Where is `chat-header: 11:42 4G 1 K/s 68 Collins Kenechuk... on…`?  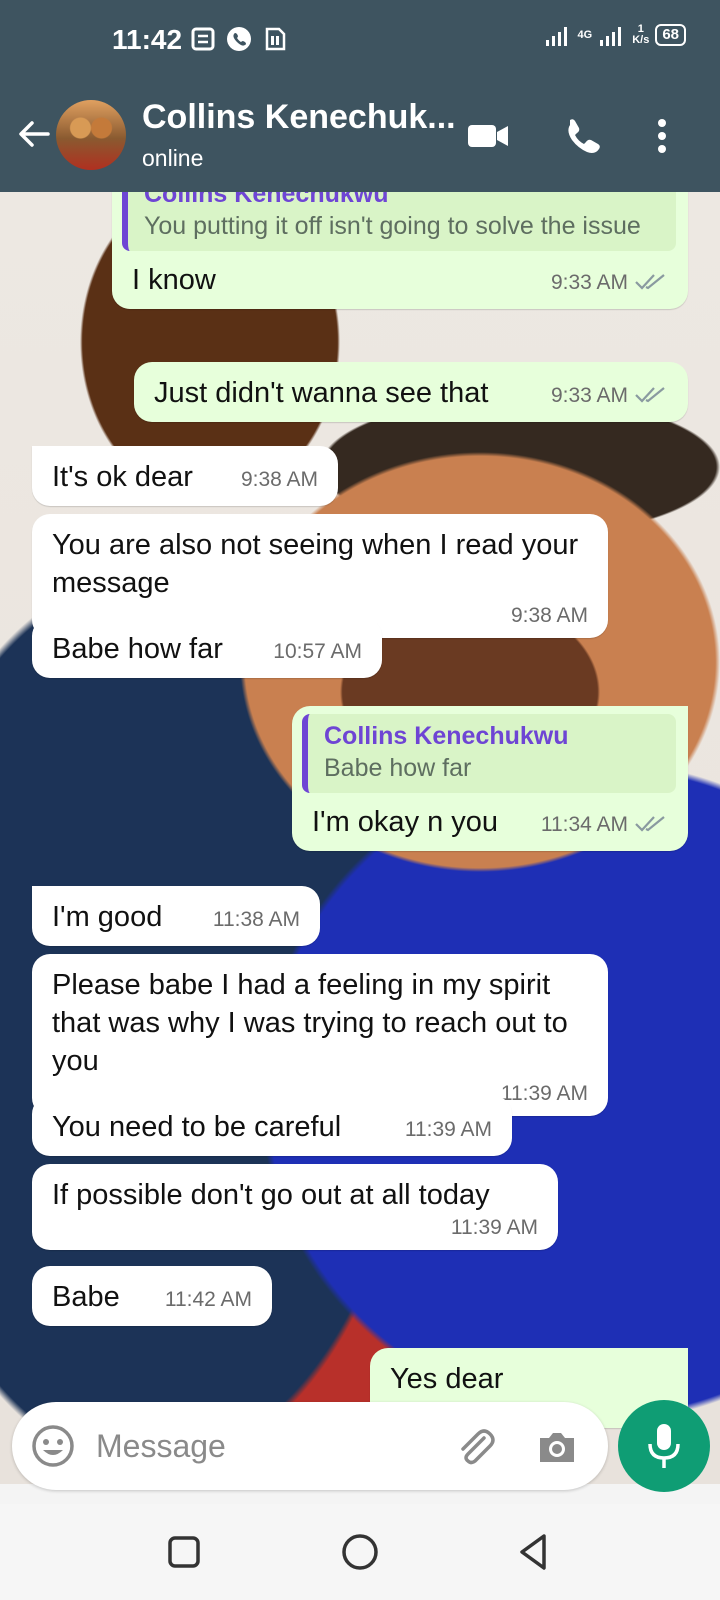
chat-header: 11:42 4G 1 K/s 68 Collins Kenechuk... on… is located at coordinates (360, 96).